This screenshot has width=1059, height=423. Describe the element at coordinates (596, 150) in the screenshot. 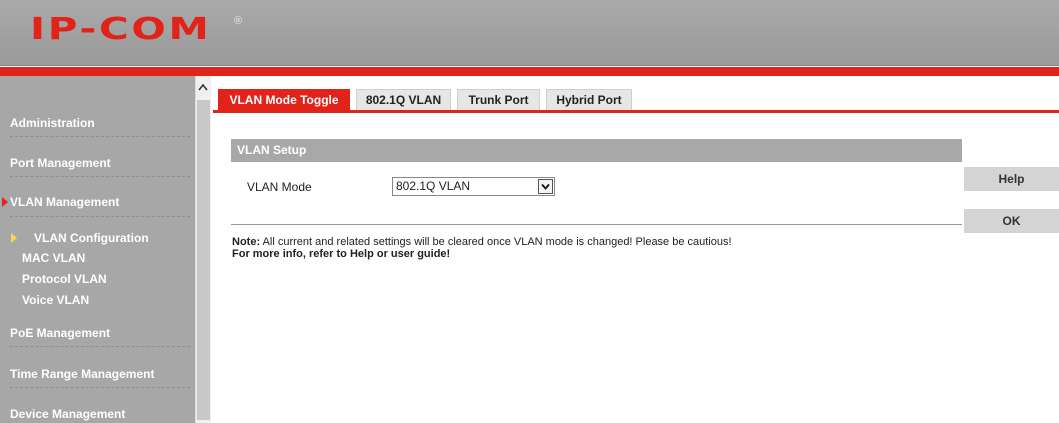

I see `section-title: VLAN Setup` at that location.